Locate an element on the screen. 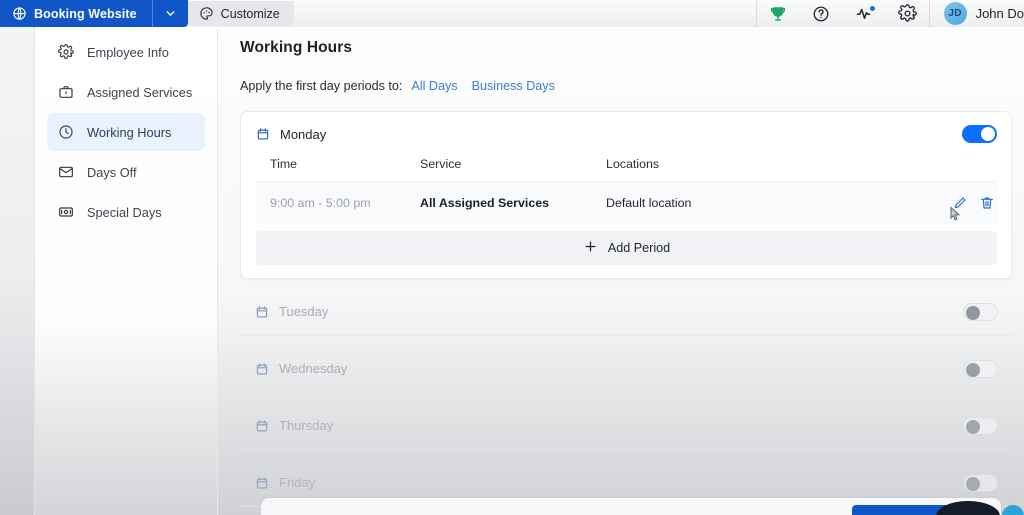 Image resolution: width=1024 pixels, height=515 pixels. sidebar-item-days-off: Days Off is located at coordinates (126, 172).